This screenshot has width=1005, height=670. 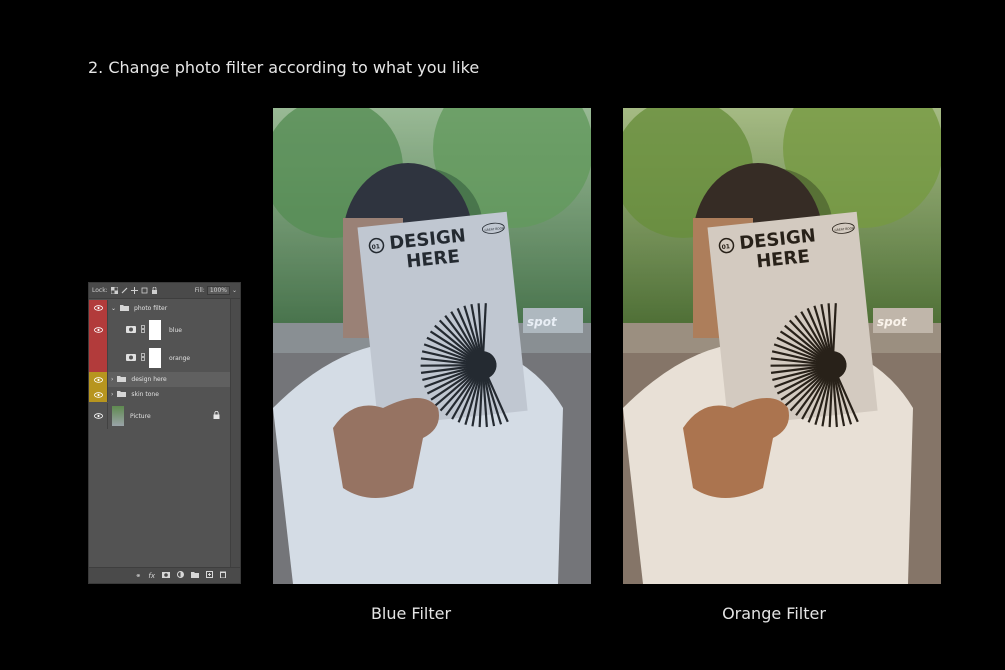 What do you see at coordinates (114, 290) in the screenshot?
I see `lock-transparent-pixels-icon` at bounding box center [114, 290].